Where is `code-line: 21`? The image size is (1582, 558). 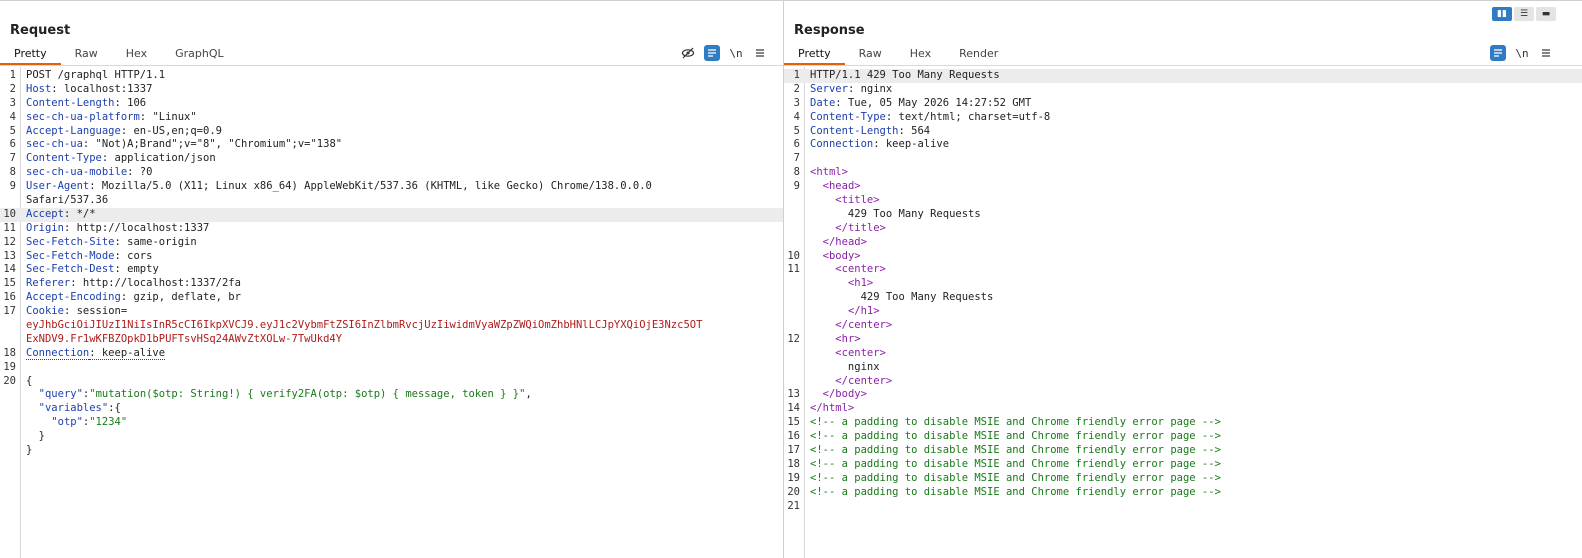 code-line: 21 is located at coordinates (1183, 507).